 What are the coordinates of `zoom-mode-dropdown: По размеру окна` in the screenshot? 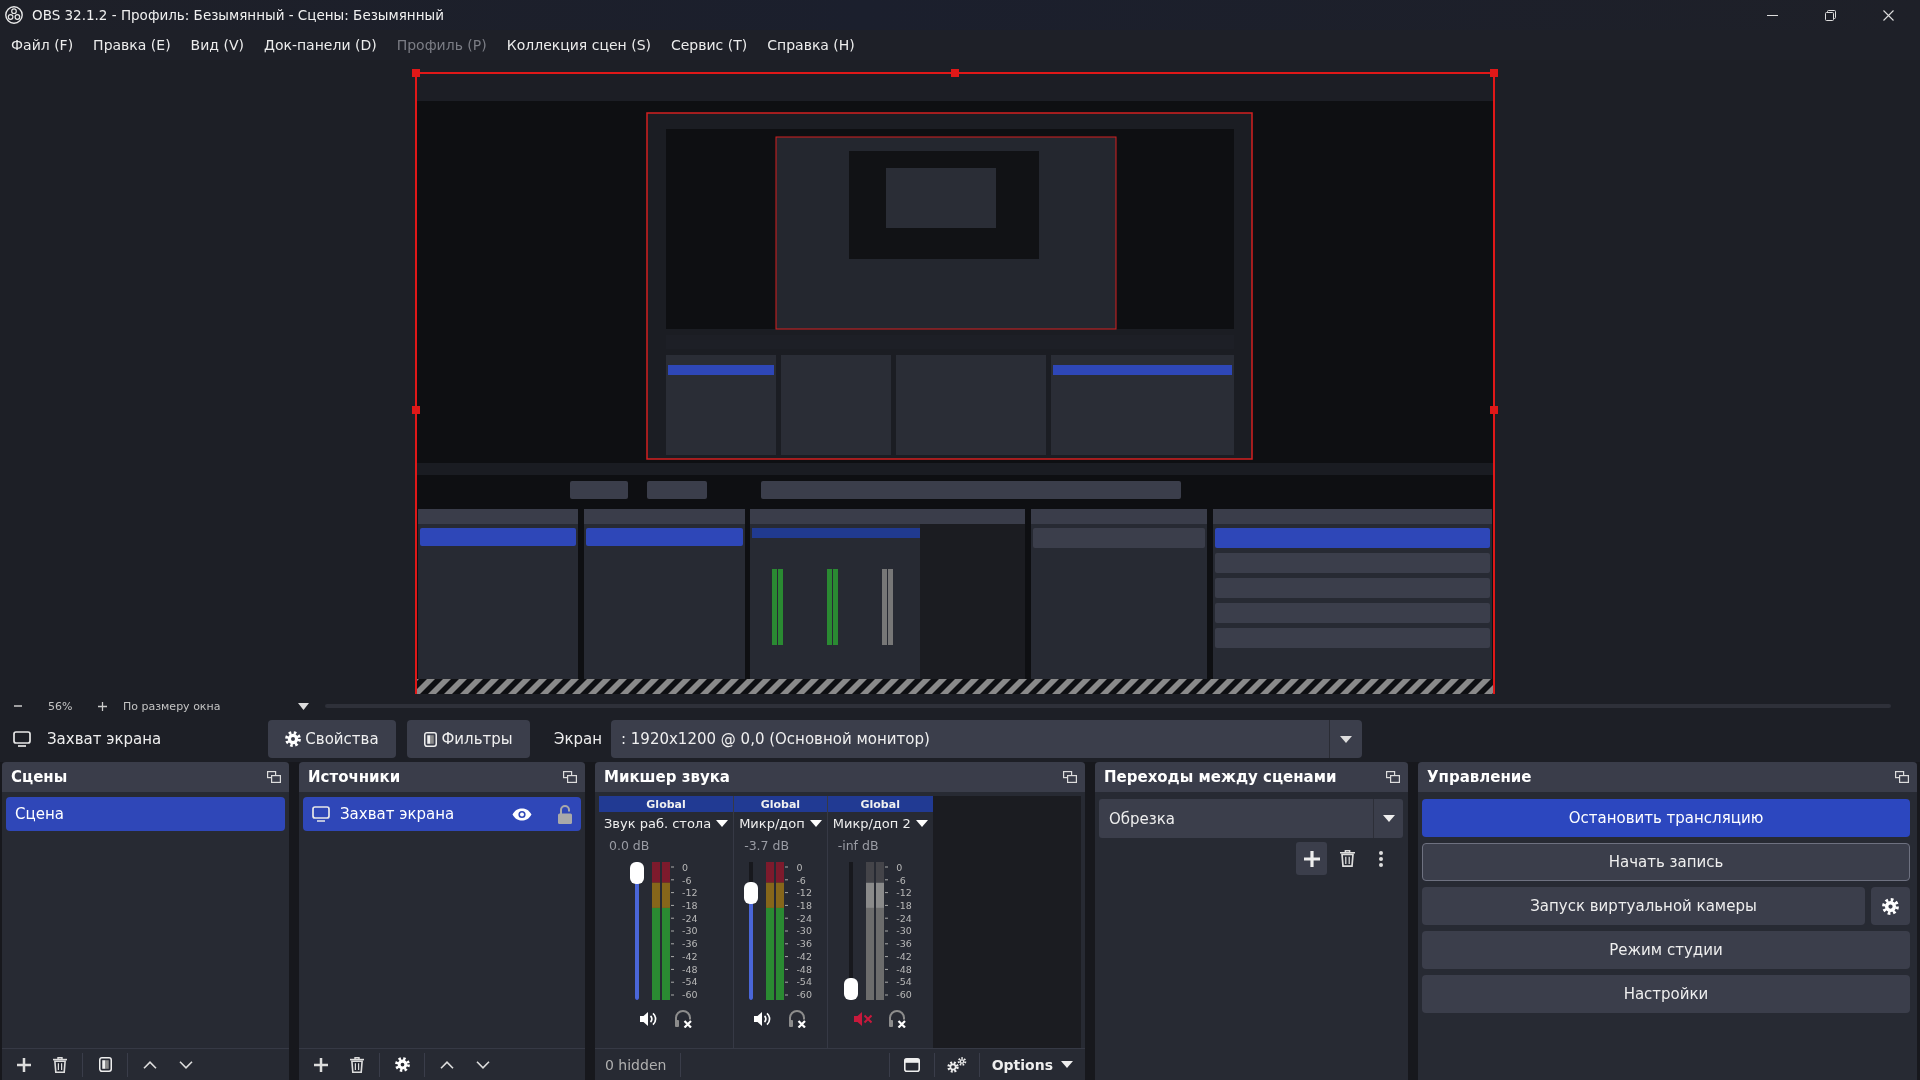 It's located at (219, 706).